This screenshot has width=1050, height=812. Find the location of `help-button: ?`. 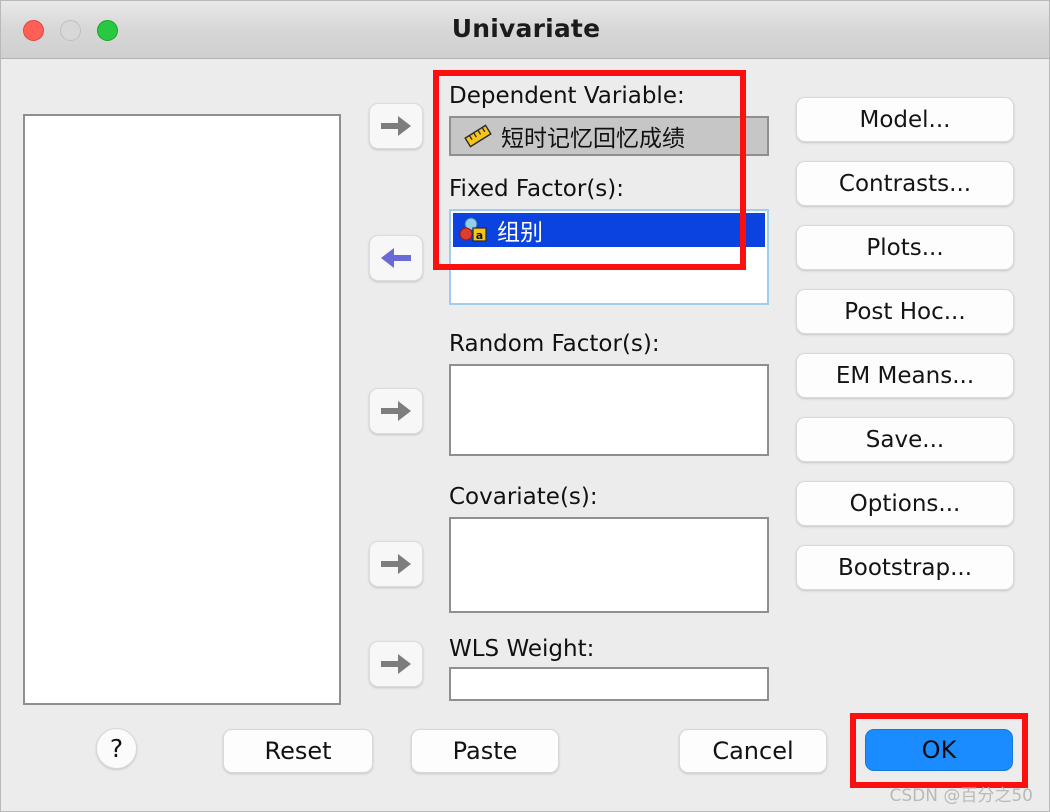

help-button: ? is located at coordinates (116, 748).